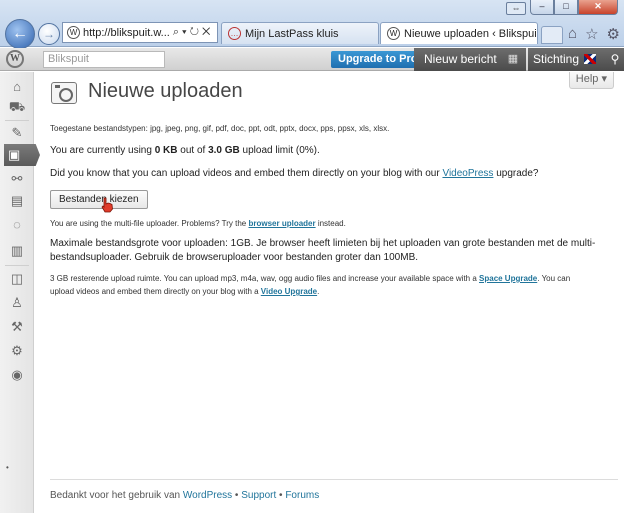 Image resolution: width=624 pixels, height=513 pixels. I want to click on close-window-button: ✕, so click(598, 7).